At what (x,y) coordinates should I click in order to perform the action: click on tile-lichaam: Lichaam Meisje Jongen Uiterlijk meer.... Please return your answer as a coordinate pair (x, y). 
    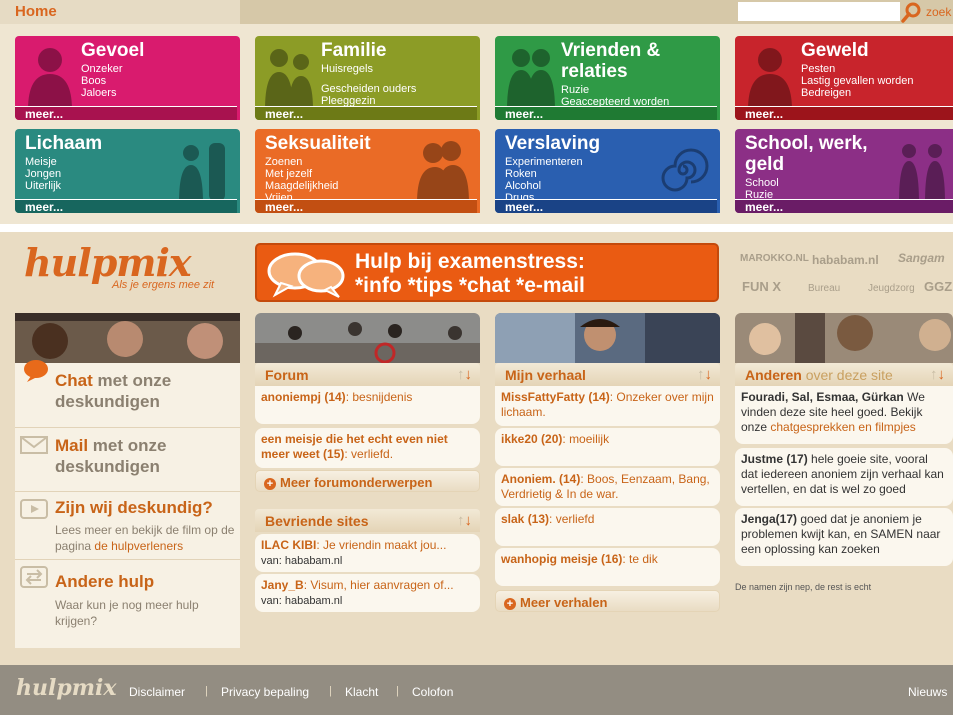
    Looking at the image, I should click on (127, 171).